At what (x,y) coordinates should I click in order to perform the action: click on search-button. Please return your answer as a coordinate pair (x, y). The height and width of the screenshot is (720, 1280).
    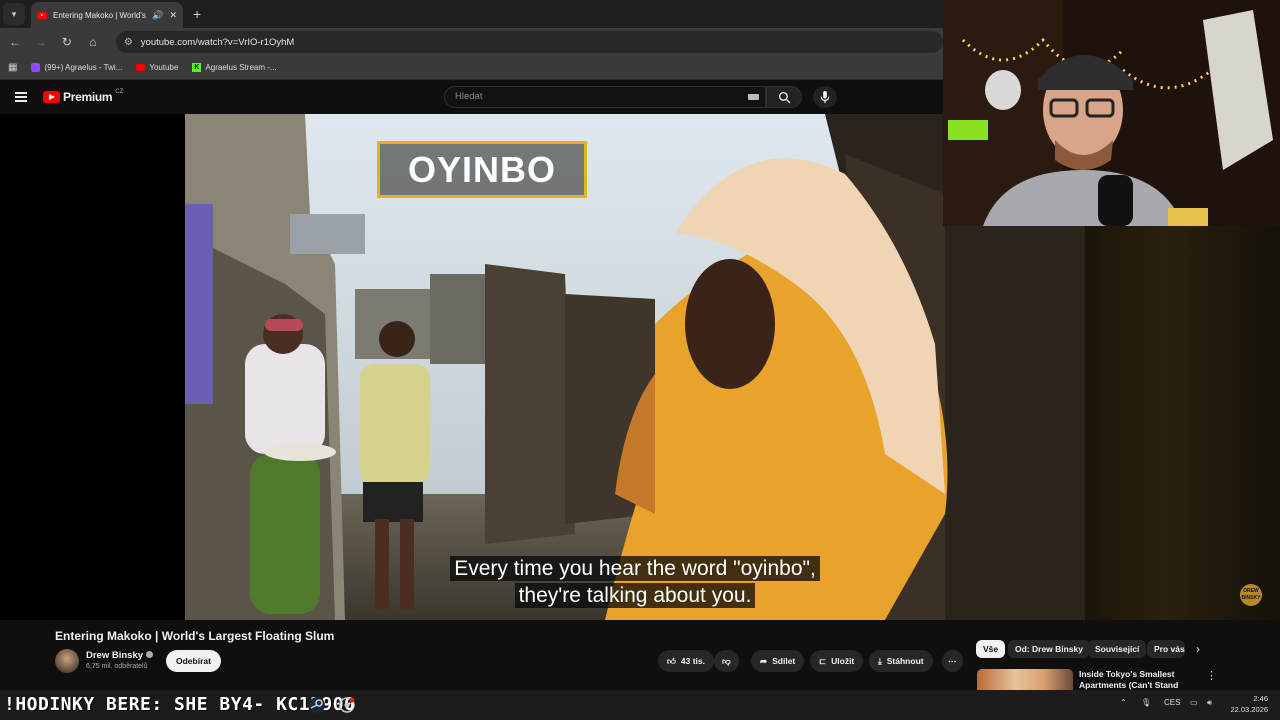
    Looking at the image, I should click on (784, 97).